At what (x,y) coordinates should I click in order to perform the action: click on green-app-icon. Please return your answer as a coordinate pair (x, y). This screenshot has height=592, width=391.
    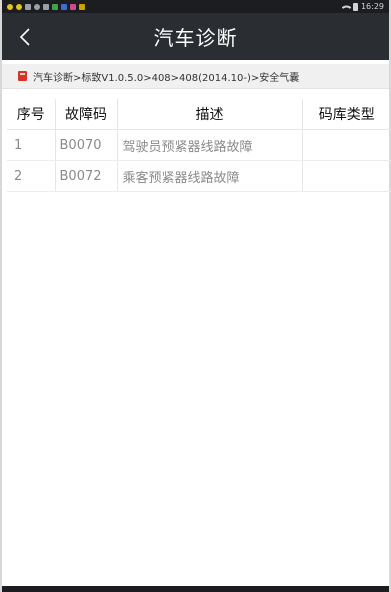
    Looking at the image, I should click on (55, 6).